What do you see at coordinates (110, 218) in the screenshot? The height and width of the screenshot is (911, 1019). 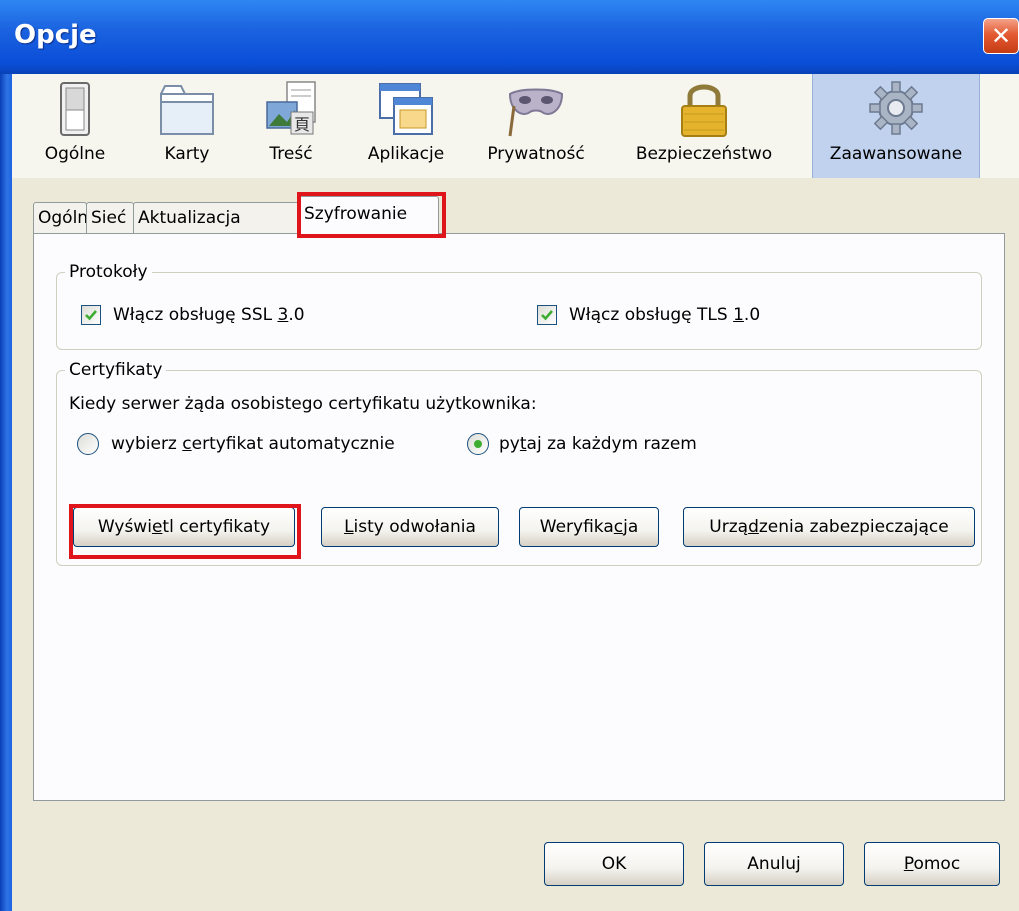 I see `tab-network: Sieć` at bounding box center [110, 218].